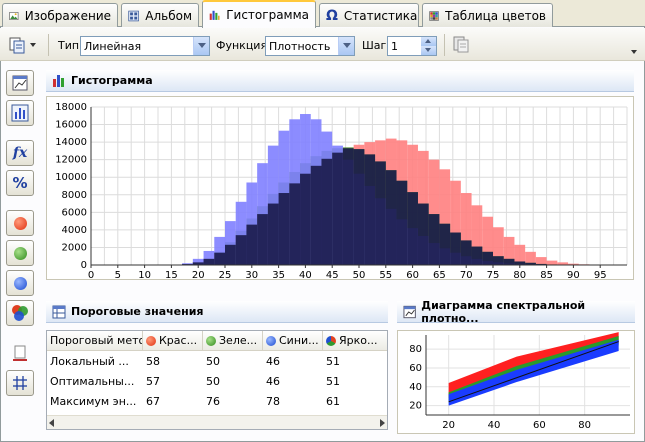 The image size is (645, 442). I want to click on red-channel-button, so click(20, 223).